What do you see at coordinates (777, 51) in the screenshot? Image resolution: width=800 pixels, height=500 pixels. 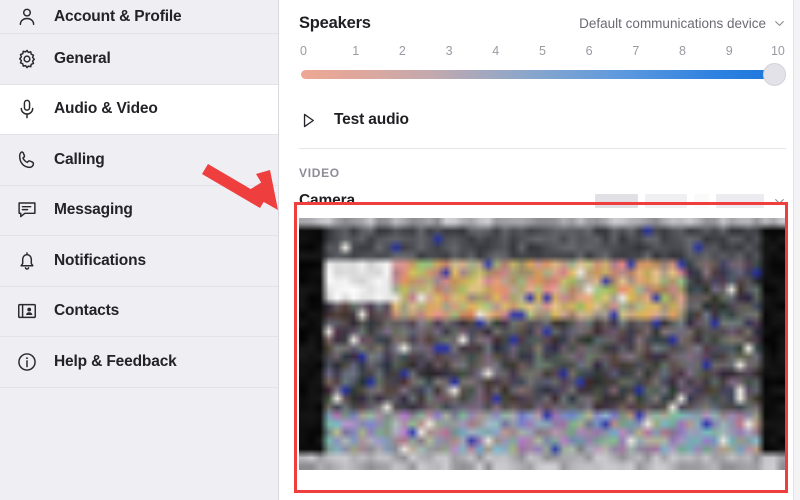 I see `volume-tick: 10` at bounding box center [777, 51].